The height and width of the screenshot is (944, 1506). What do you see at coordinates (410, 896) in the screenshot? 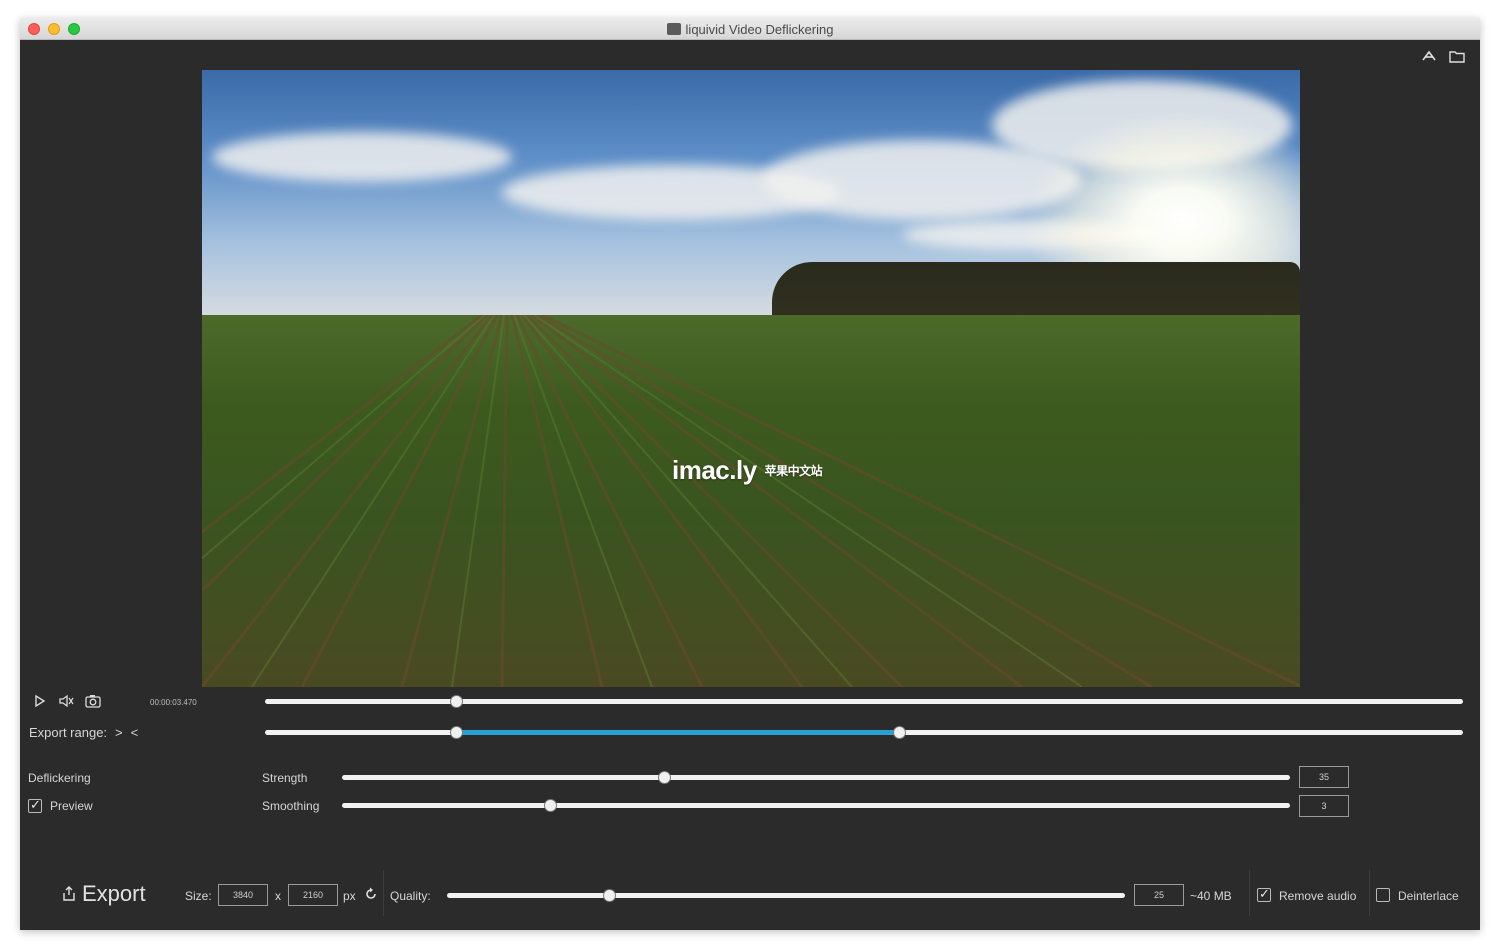
I see `quality-label: Quality:` at bounding box center [410, 896].